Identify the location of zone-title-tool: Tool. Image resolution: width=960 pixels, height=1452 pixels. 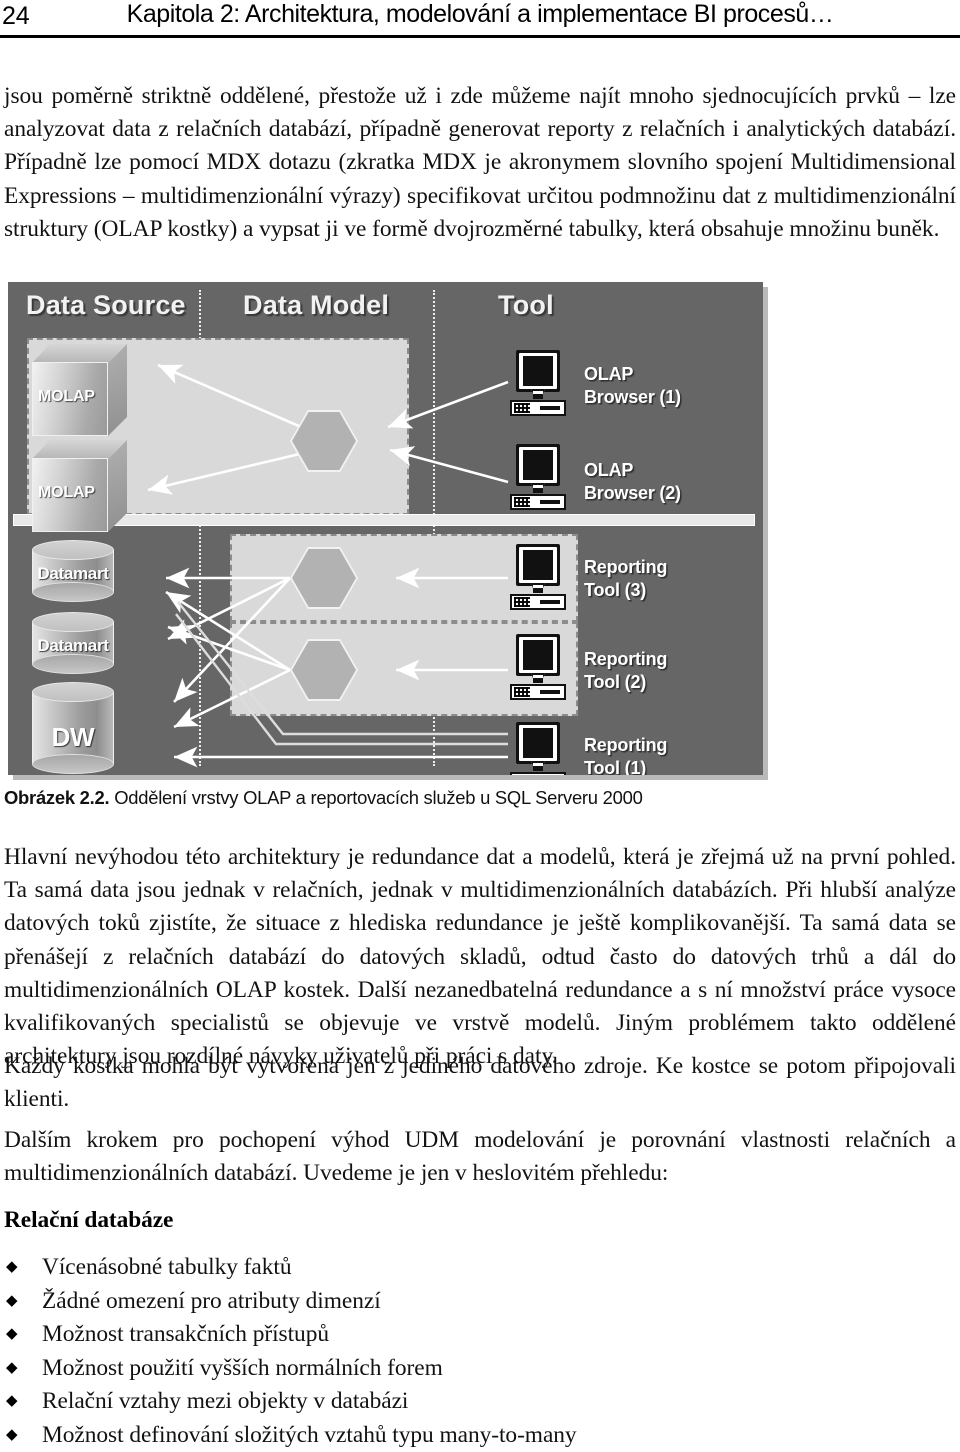
(526, 305).